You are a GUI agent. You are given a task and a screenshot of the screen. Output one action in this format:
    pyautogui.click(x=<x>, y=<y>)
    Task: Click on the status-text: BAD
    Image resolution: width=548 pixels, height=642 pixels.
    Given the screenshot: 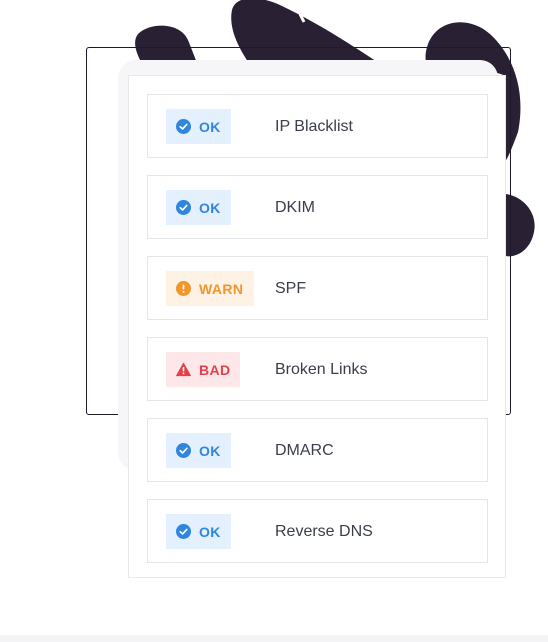 What is the action you would take?
    pyautogui.click(x=215, y=369)
    